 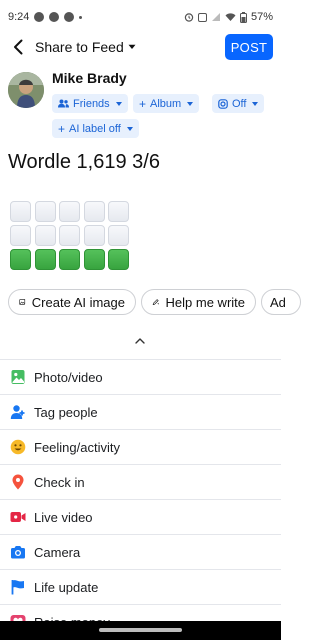 What do you see at coordinates (39, 17) in the screenshot?
I see `facebook-notification-icon` at bounding box center [39, 17].